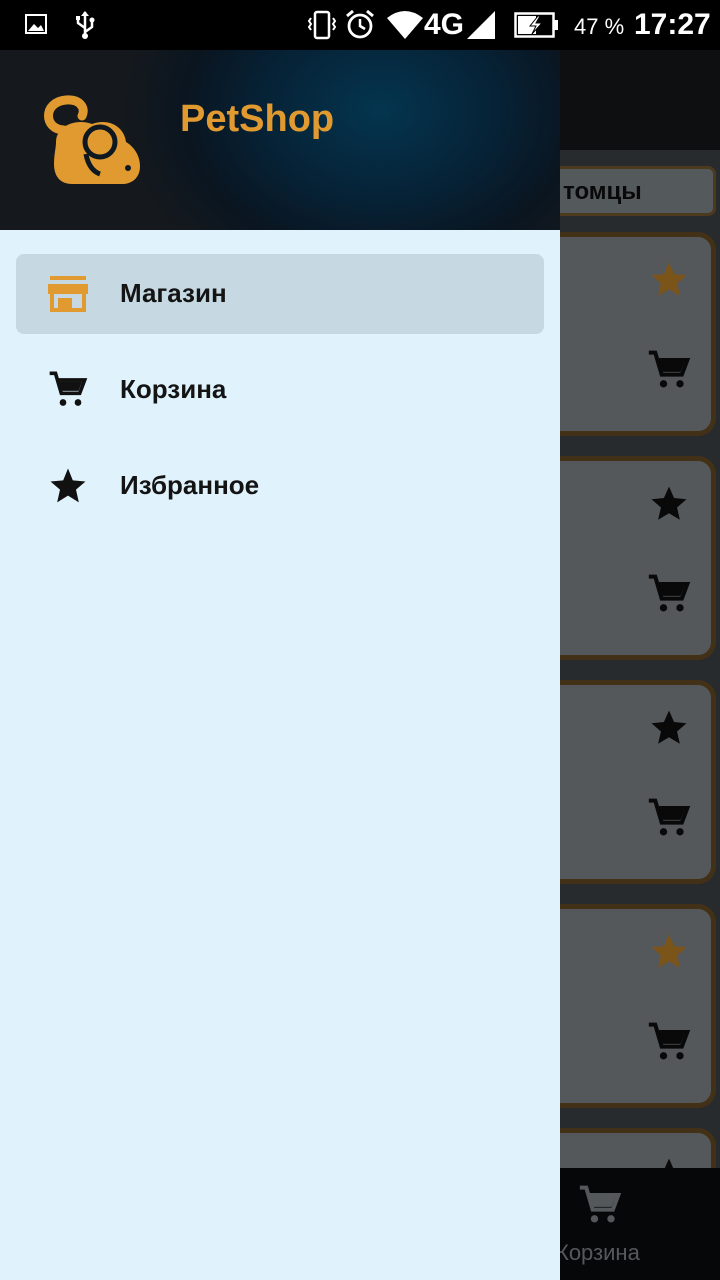 This screenshot has width=720, height=1280. I want to click on network-type: 4G, so click(444, 24).